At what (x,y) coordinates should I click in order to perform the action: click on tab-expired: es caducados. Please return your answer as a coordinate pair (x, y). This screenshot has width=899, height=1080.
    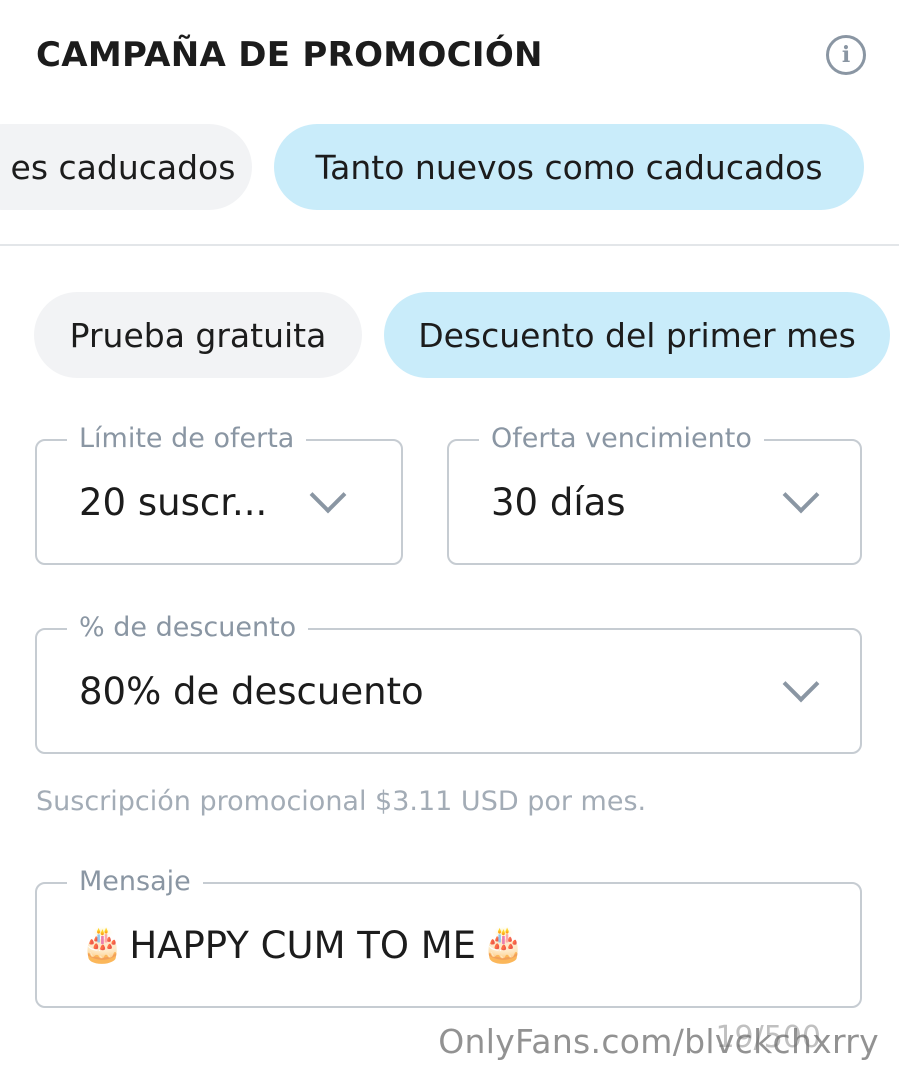
    Looking at the image, I should click on (126, 167).